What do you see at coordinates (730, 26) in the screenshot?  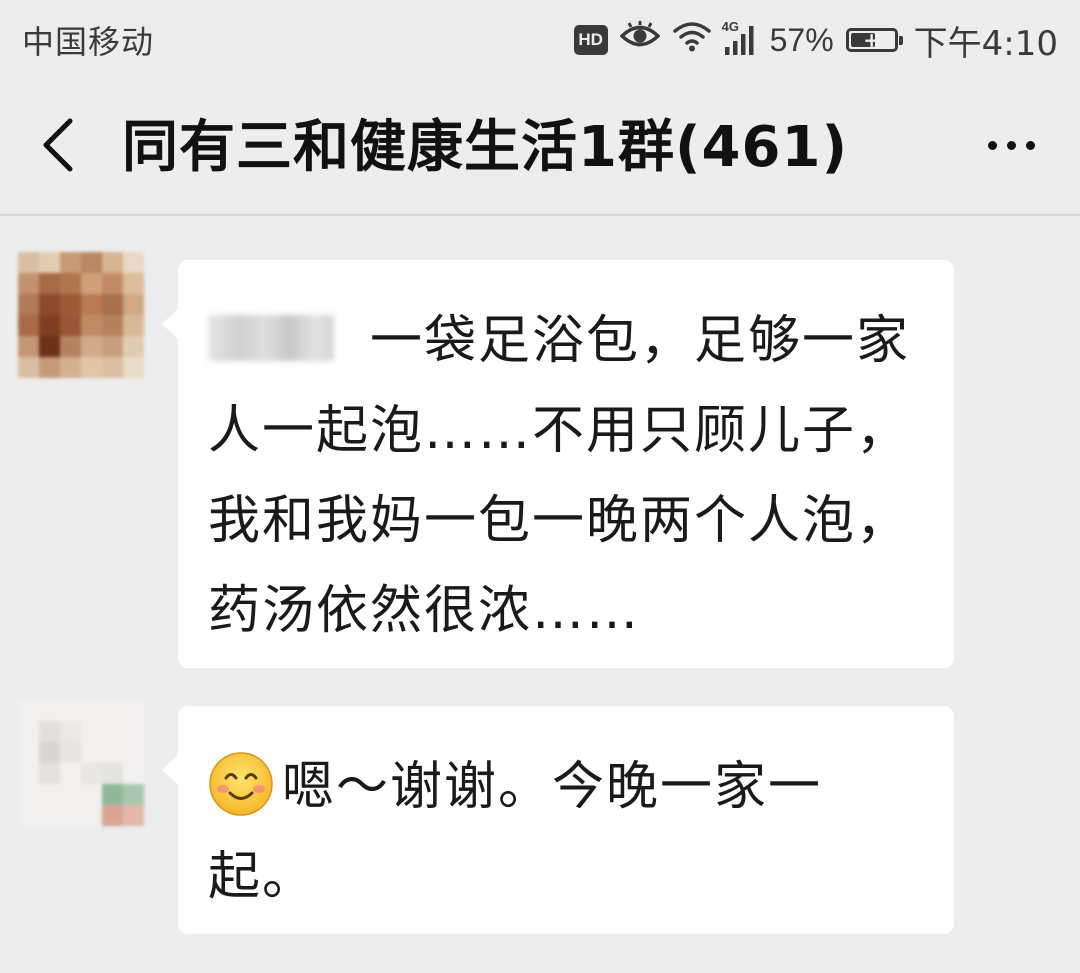 I see `network-type-label: 4G` at bounding box center [730, 26].